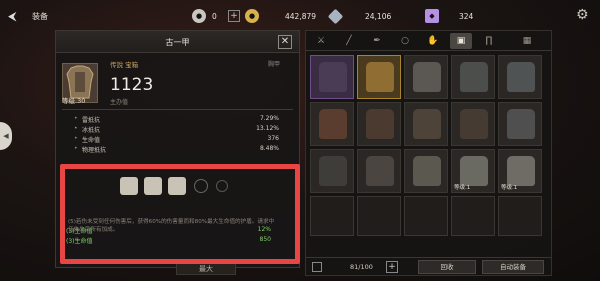  Describe the element at coordinates (361, 267) in the screenshot. I see `inventory-capacity: 81/100` at that location.